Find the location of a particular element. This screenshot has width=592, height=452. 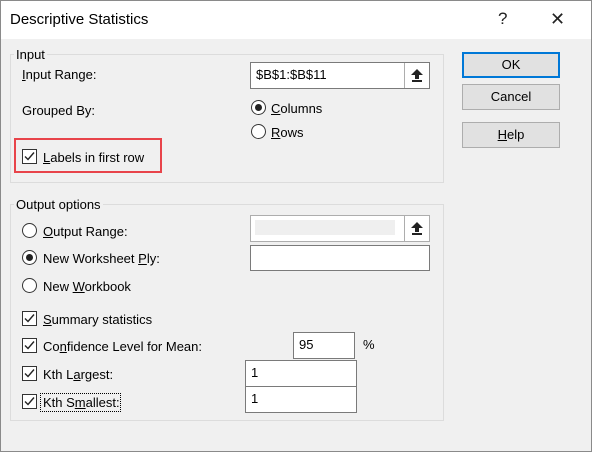

kth-largest-field: 1 is located at coordinates (301, 373).